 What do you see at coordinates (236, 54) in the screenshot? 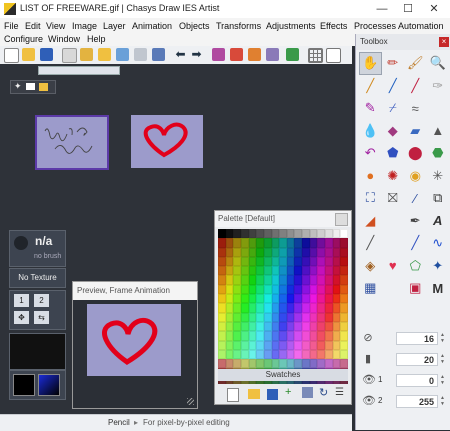
I see `tool-red-icon` at bounding box center [236, 54].